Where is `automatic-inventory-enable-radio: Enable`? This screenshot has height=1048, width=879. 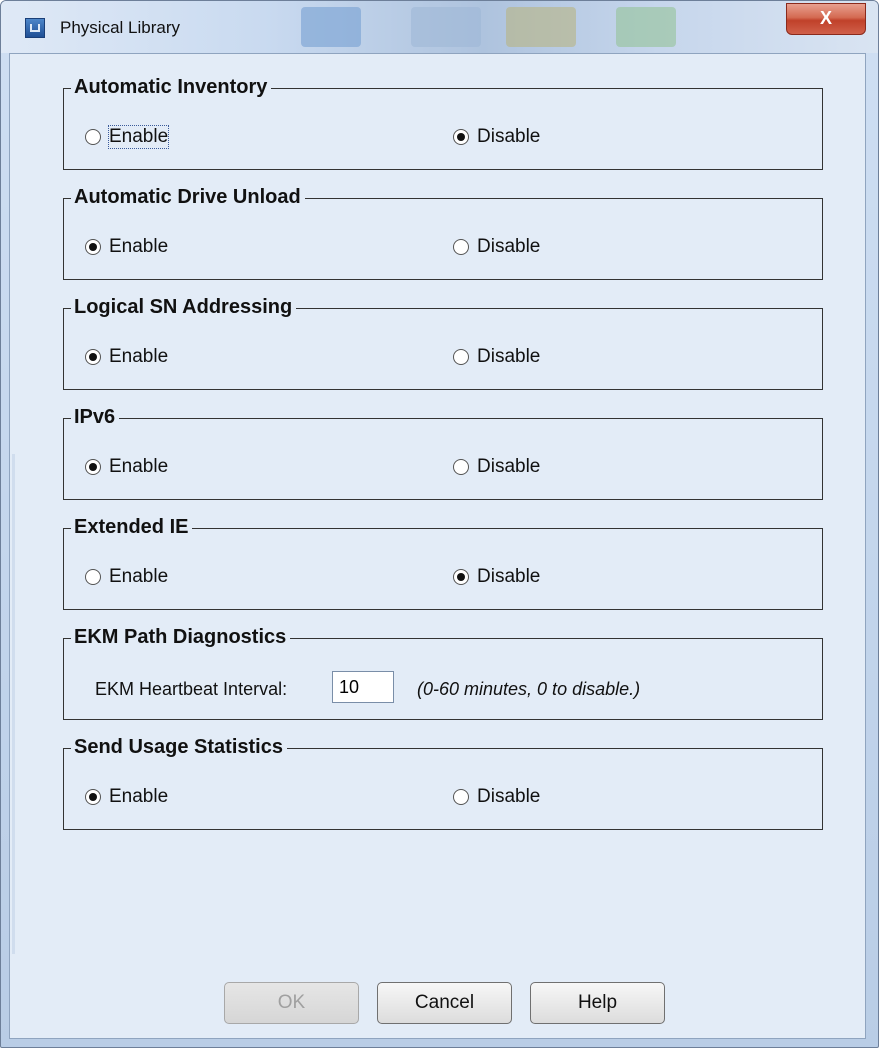 automatic-inventory-enable-radio: Enable is located at coordinates (127, 137).